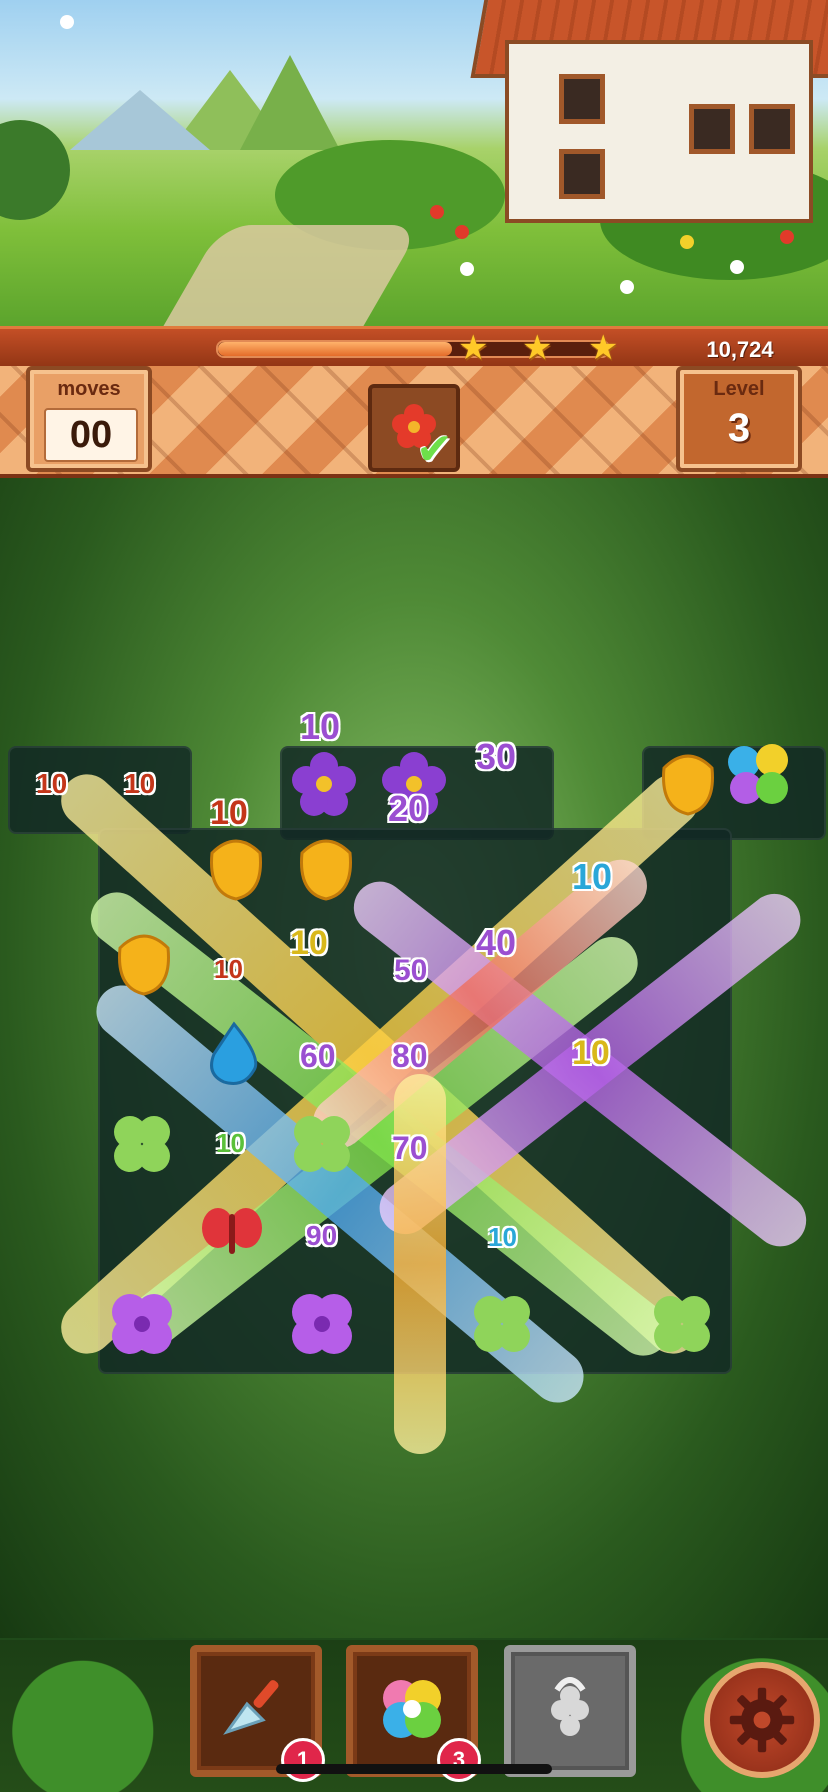 This screenshot has height=1792, width=828. What do you see at coordinates (412, 1709) in the screenshot?
I see `rainbow-flower-icon` at bounding box center [412, 1709].